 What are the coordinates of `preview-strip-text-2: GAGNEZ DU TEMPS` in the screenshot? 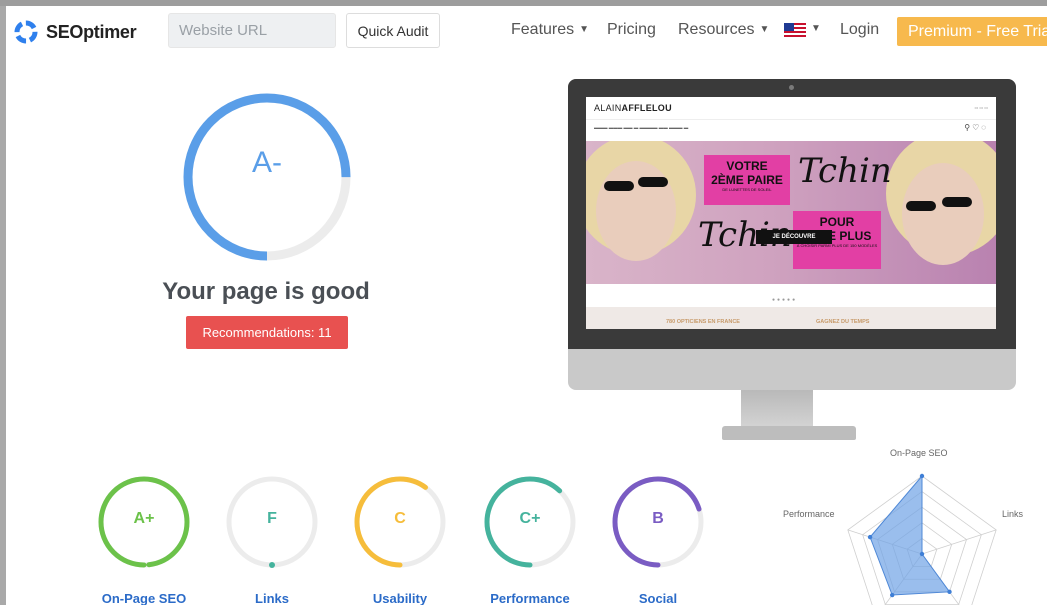 It's located at (843, 322).